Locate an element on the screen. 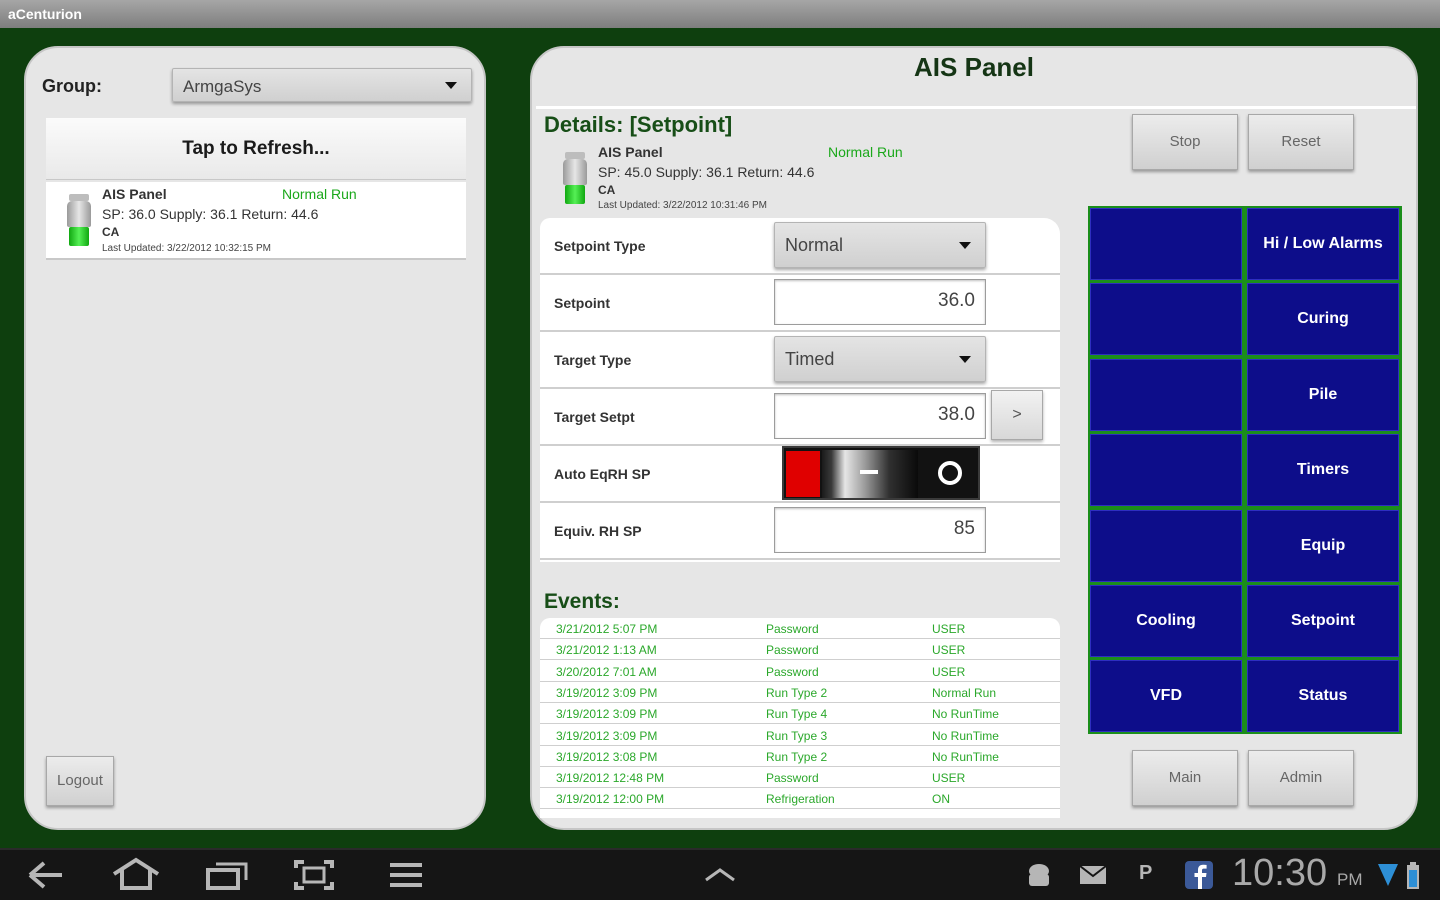  system-bar: P is located at coordinates (720, 874).